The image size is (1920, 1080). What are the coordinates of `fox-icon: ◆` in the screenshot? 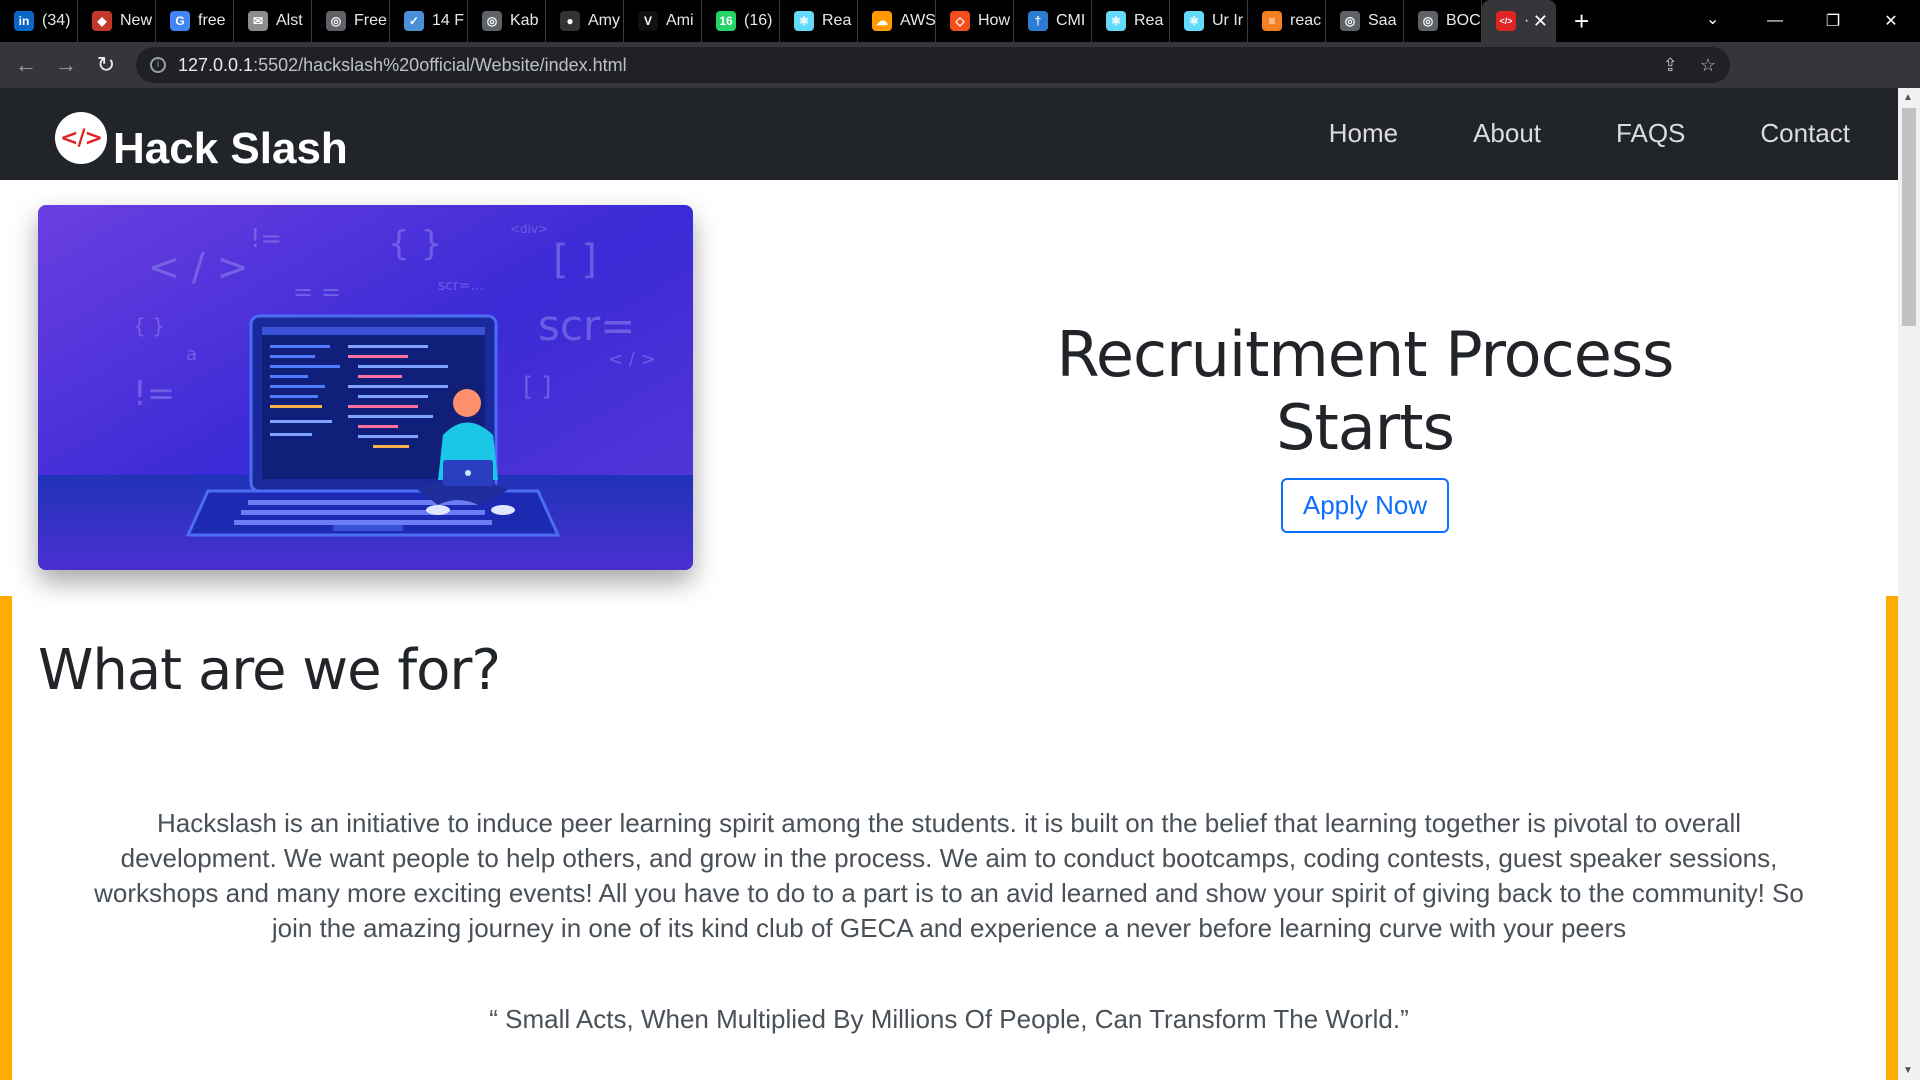 It's located at (102, 21).